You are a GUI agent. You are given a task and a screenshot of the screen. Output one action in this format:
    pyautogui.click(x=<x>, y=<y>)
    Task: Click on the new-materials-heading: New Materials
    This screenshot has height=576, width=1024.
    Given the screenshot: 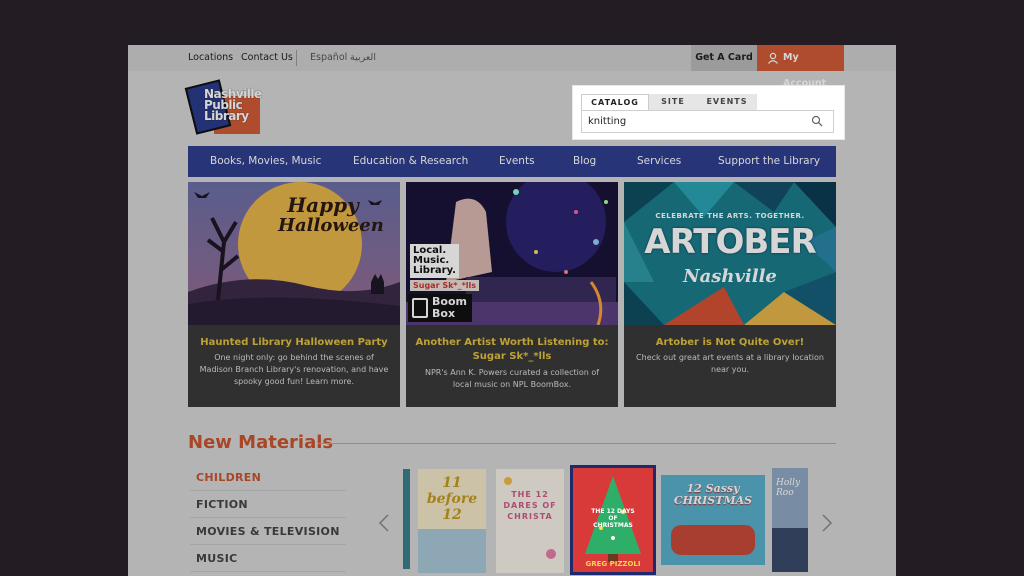 What is the action you would take?
    pyautogui.click(x=261, y=442)
    